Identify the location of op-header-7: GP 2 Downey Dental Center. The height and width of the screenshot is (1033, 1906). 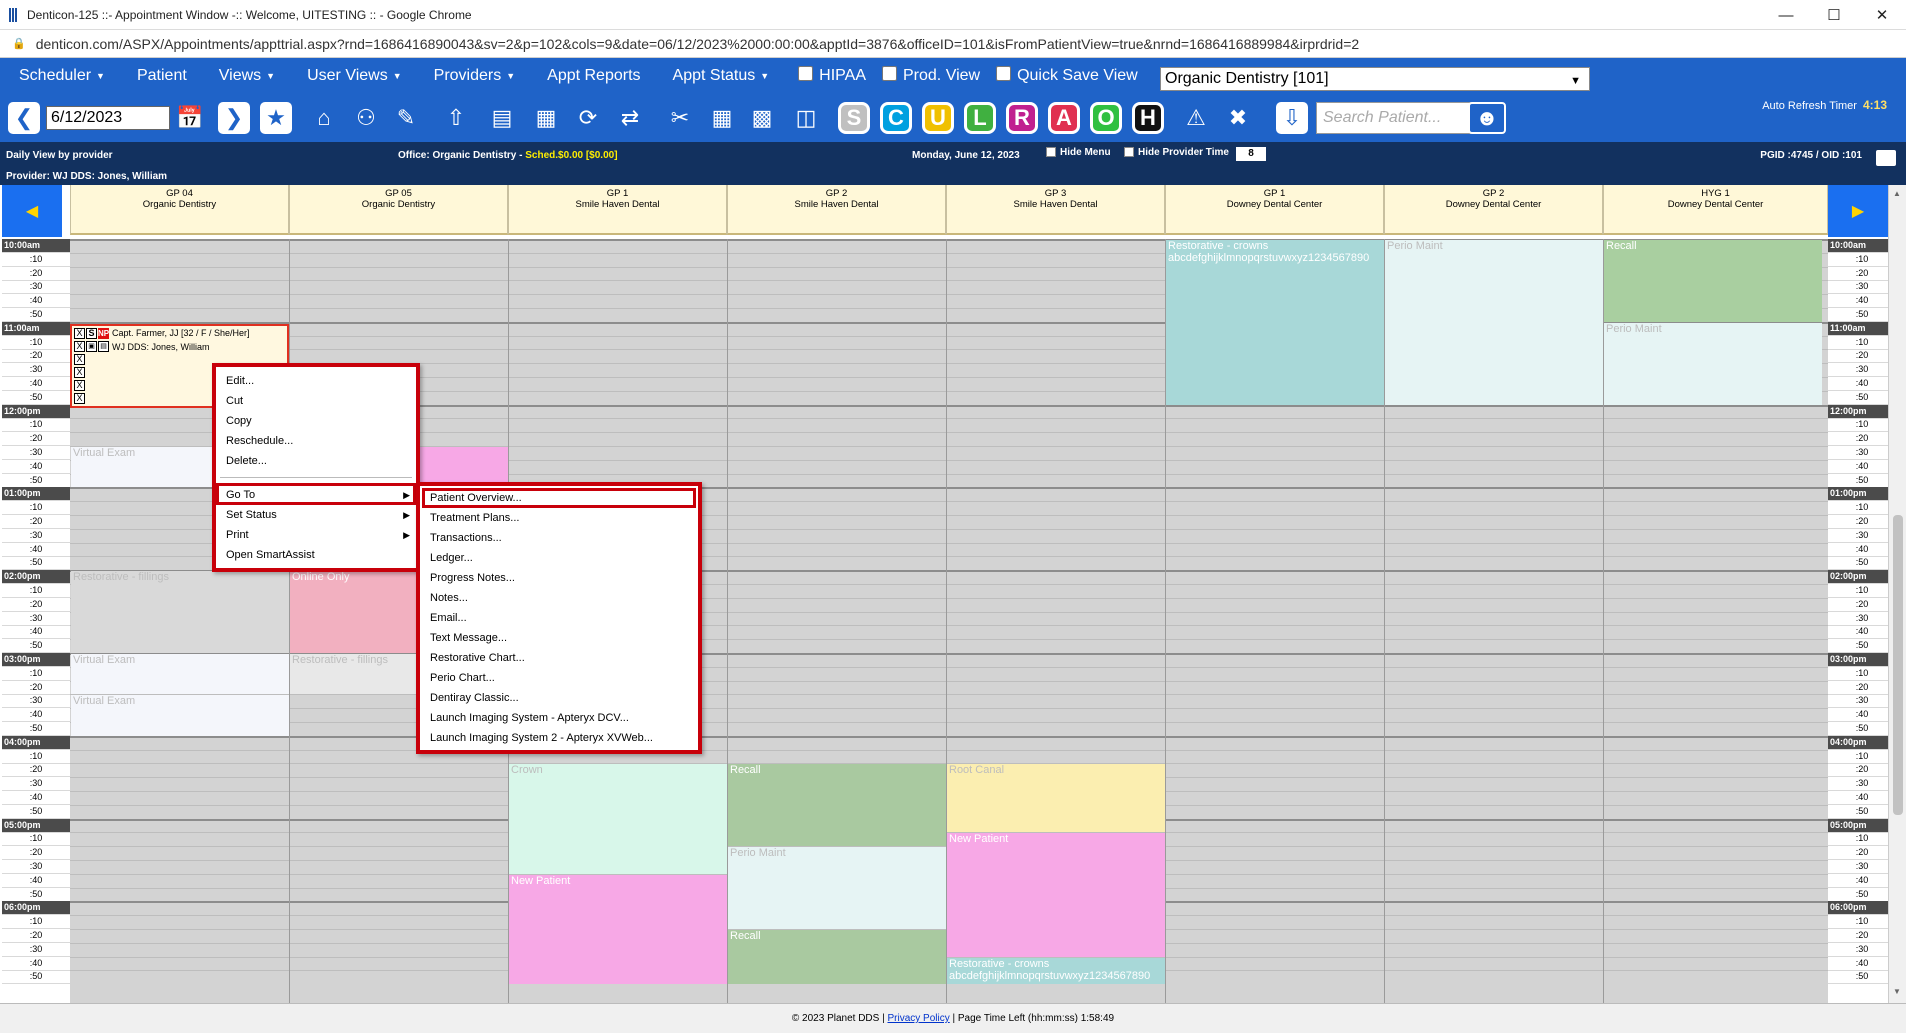
(1493, 210).